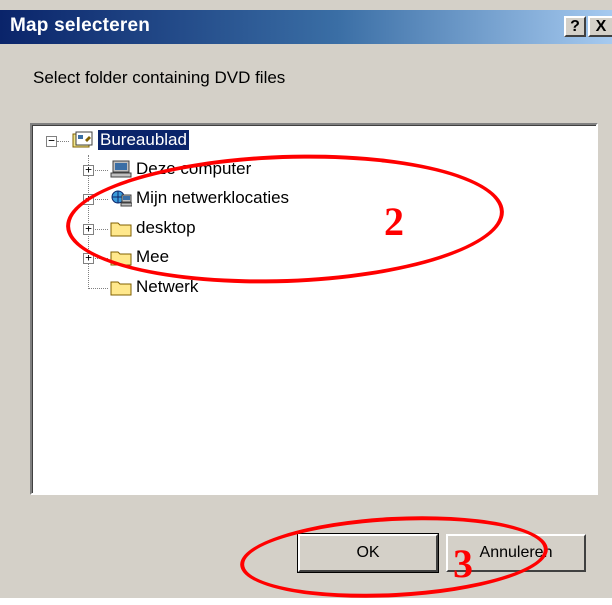 This screenshot has height=605, width=612. I want to click on close-button: X, so click(600, 26).